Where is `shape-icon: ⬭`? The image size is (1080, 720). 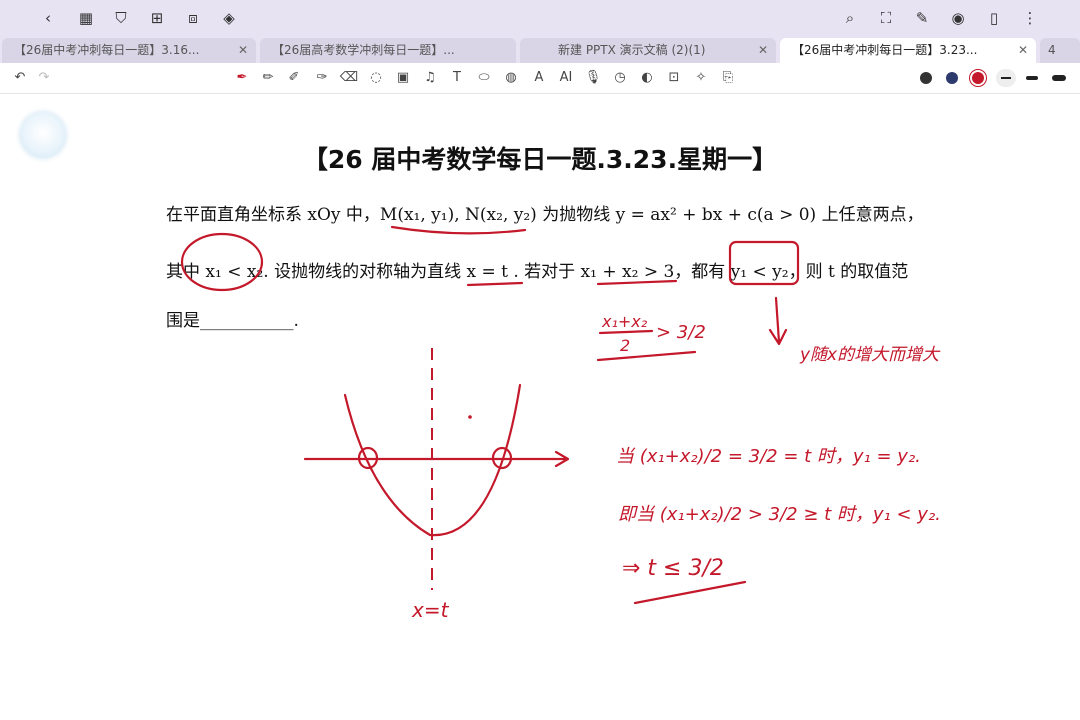
shape-icon: ⬭ is located at coordinates (484, 78).